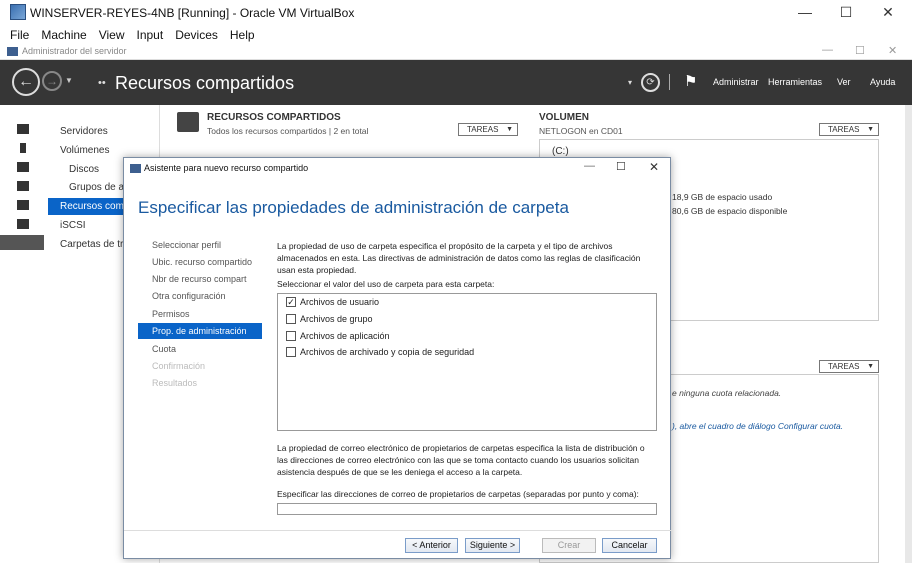 Image resolution: width=912 pixels, height=563 pixels. Describe the element at coordinates (730, 211) in the screenshot. I see `free-space-text: 80,6 GB de espacio disponible` at that location.